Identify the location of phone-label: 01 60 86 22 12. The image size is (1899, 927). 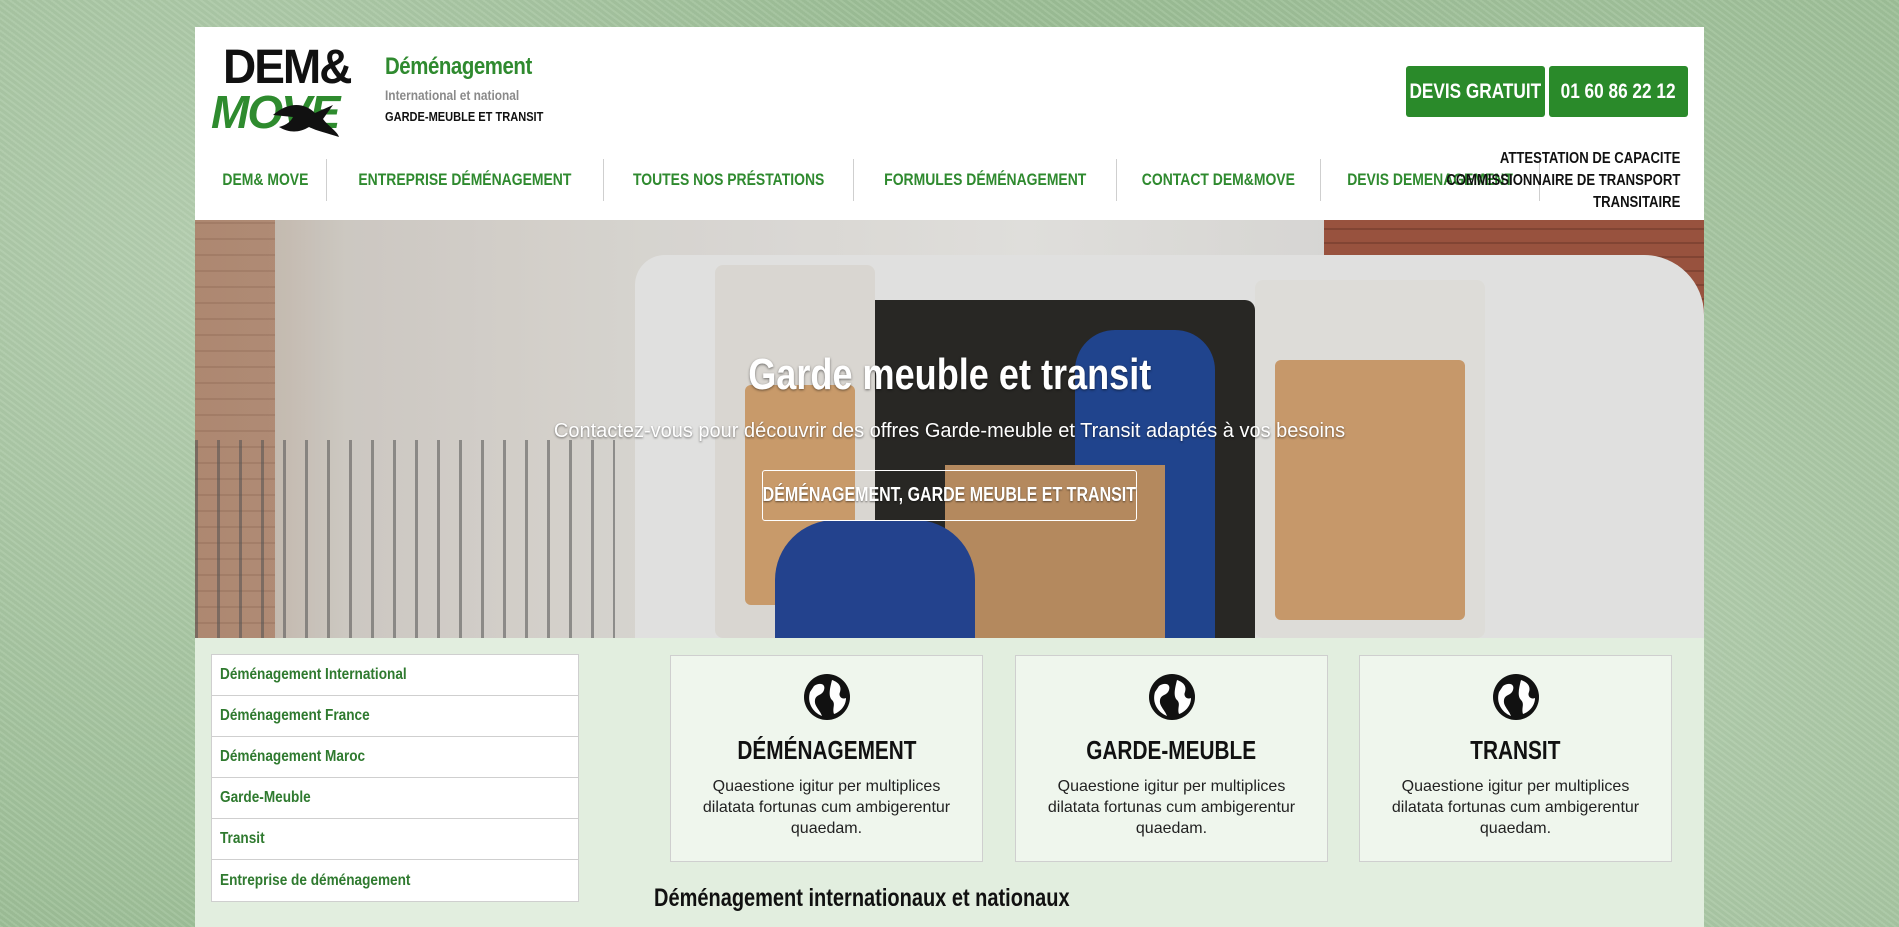
(1618, 91).